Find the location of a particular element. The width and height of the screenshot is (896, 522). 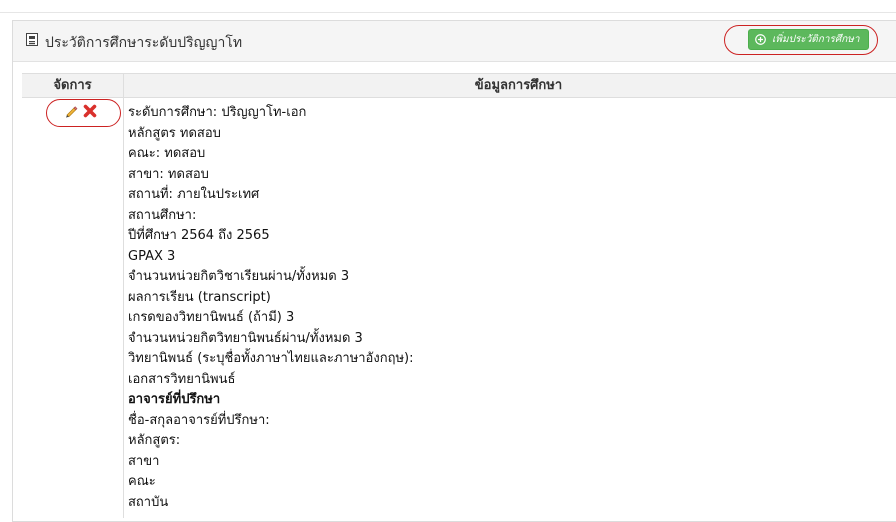

info-advisor-name: ชื่อ-สกุลอาจารย์ที่ปรึกษา: is located at coordinates (199, 420).